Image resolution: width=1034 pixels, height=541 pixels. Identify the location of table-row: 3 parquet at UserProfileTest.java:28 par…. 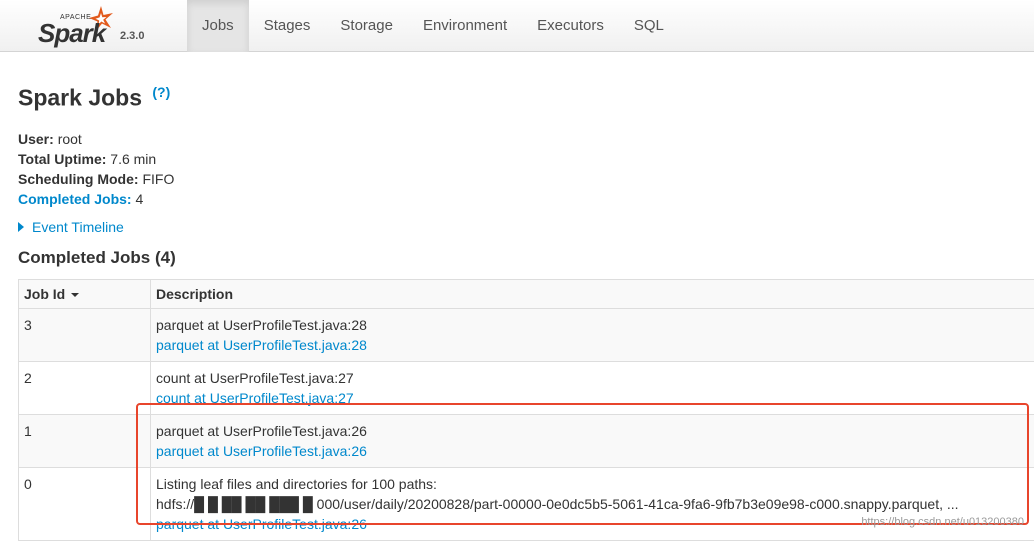
(526, 335).